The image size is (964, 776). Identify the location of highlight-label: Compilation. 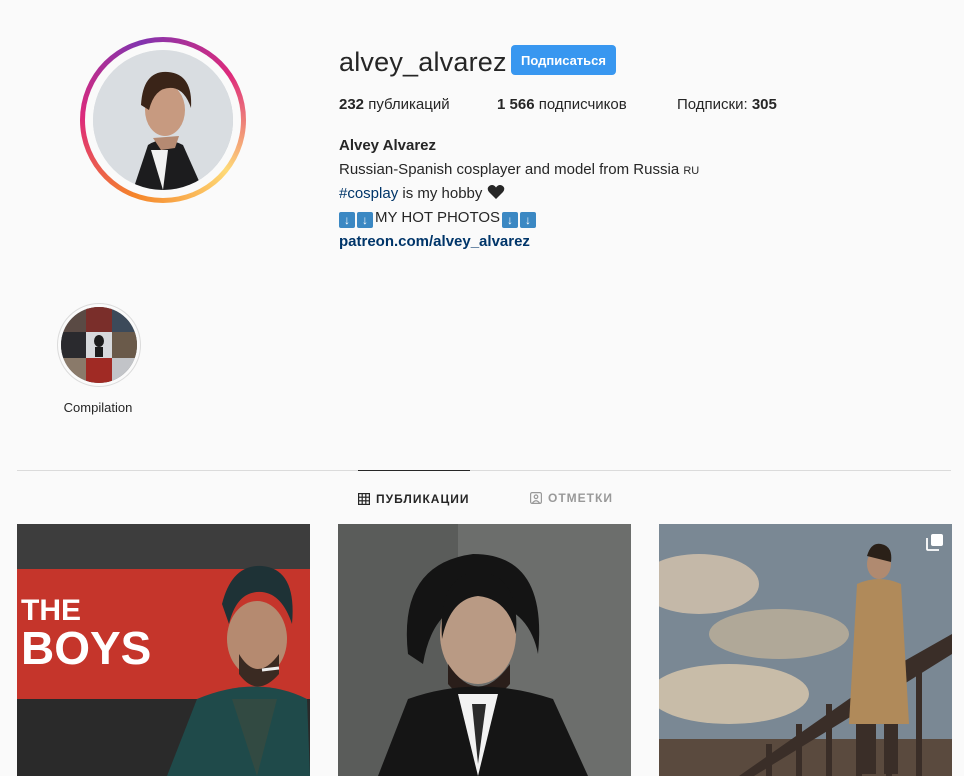
(98, 407).